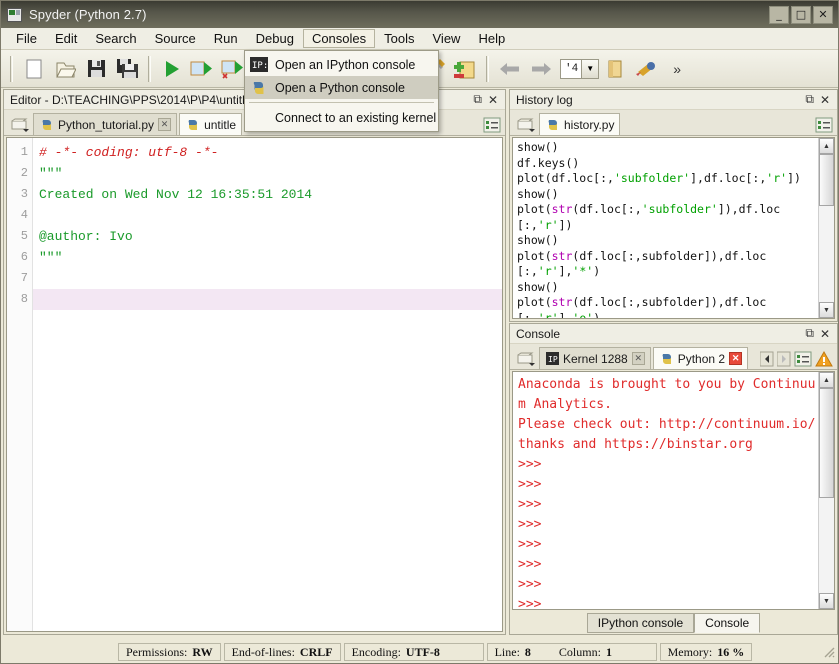  I want to click on menu-item-open-python-console: Open a Python console, so click(341, 87).